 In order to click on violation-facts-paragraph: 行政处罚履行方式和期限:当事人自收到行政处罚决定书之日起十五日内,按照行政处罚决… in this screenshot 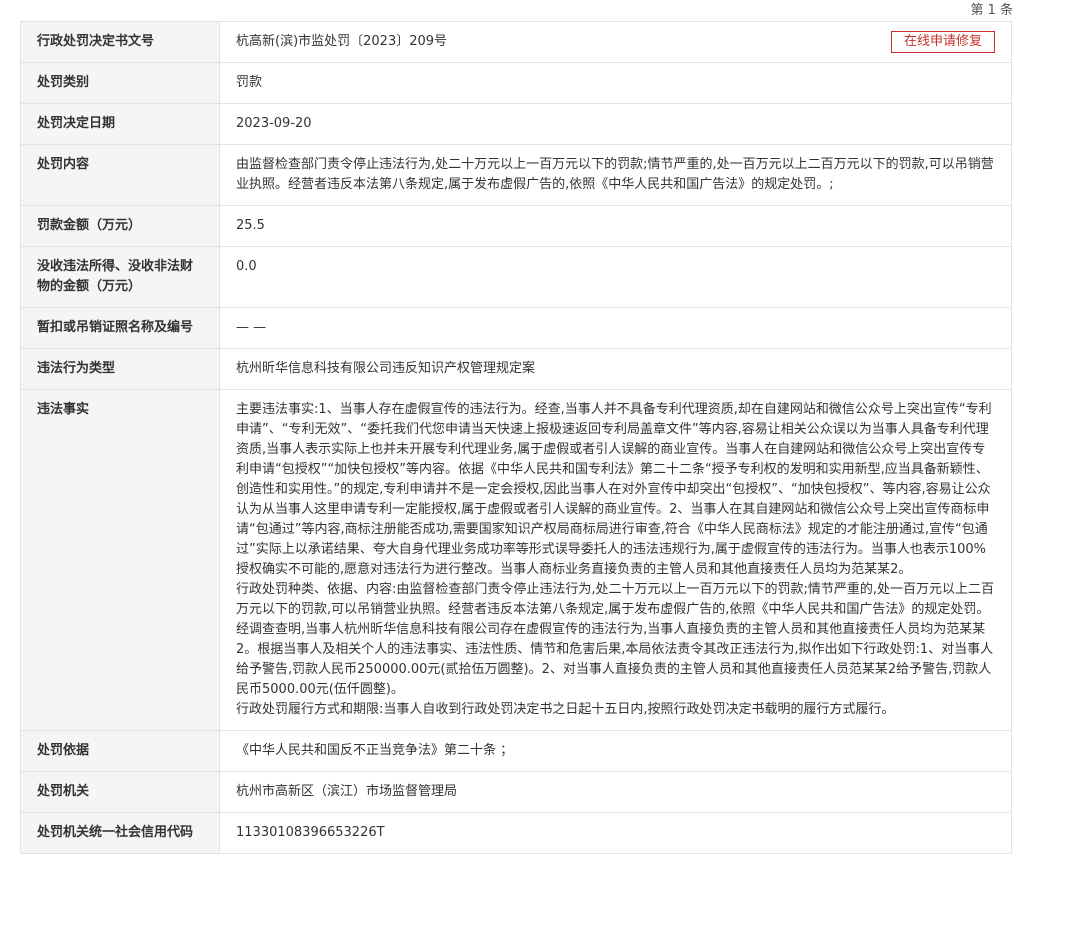, I will do `click(565, 709)`.